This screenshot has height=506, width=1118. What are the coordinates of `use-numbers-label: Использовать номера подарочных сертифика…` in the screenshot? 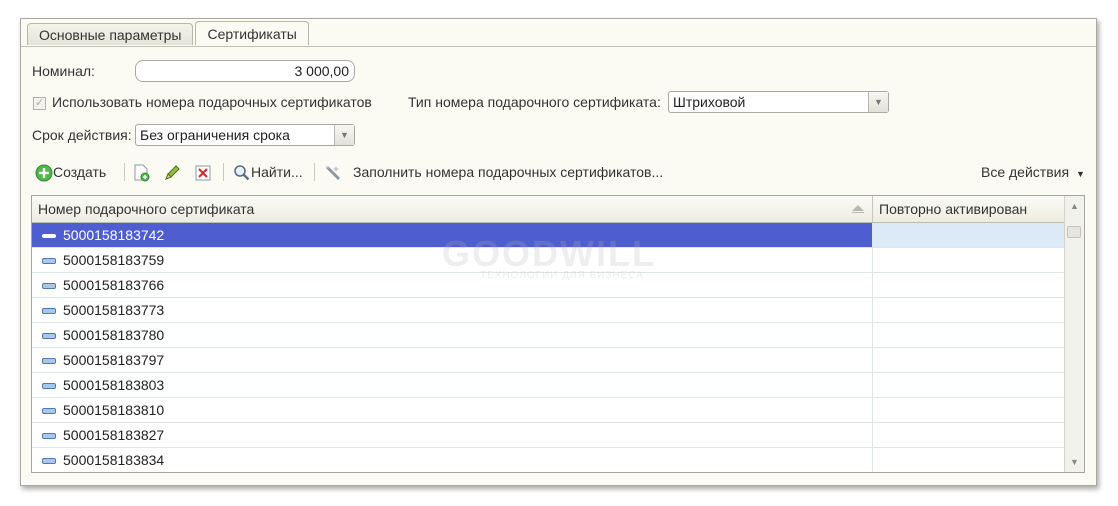 It's located at (212, 102).